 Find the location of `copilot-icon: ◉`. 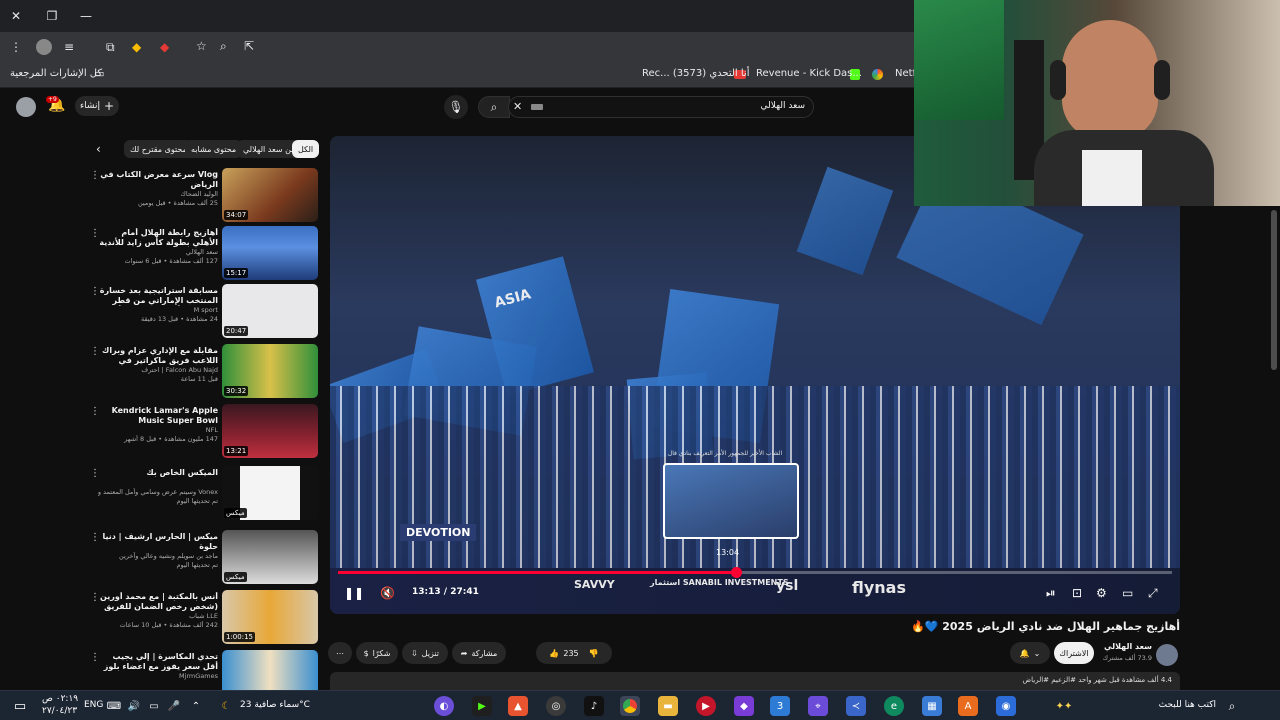

copilot-icon: ◉ is located at coordinates (1006, 706).